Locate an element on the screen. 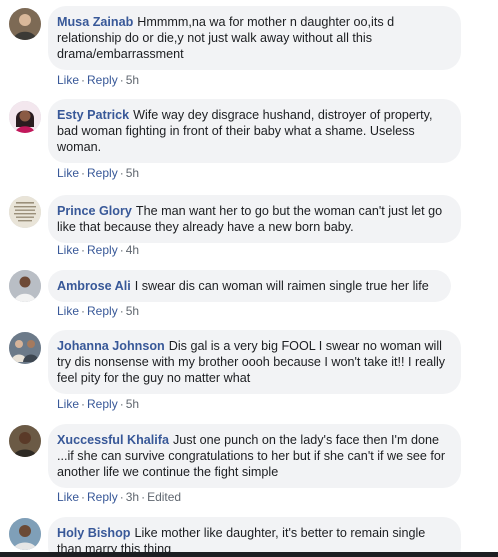 The width and height of the screenshot is (498, 557). comment-author: Prince Glory is located at coordinates (94, 211).